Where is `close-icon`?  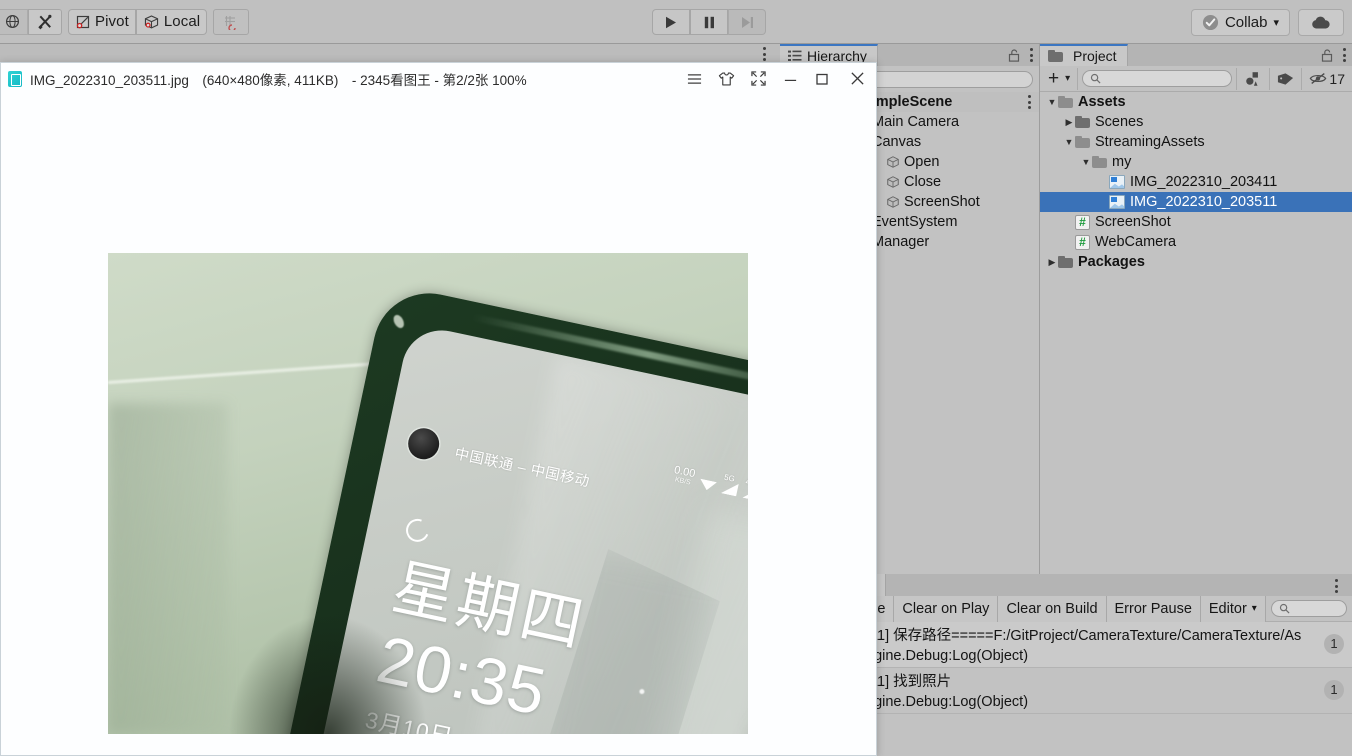 close-icon is located at coordinates (857, 78).